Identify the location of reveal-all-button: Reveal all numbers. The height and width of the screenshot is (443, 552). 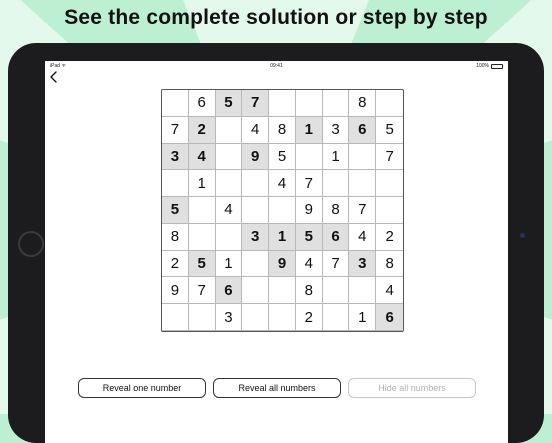
(277, 388).